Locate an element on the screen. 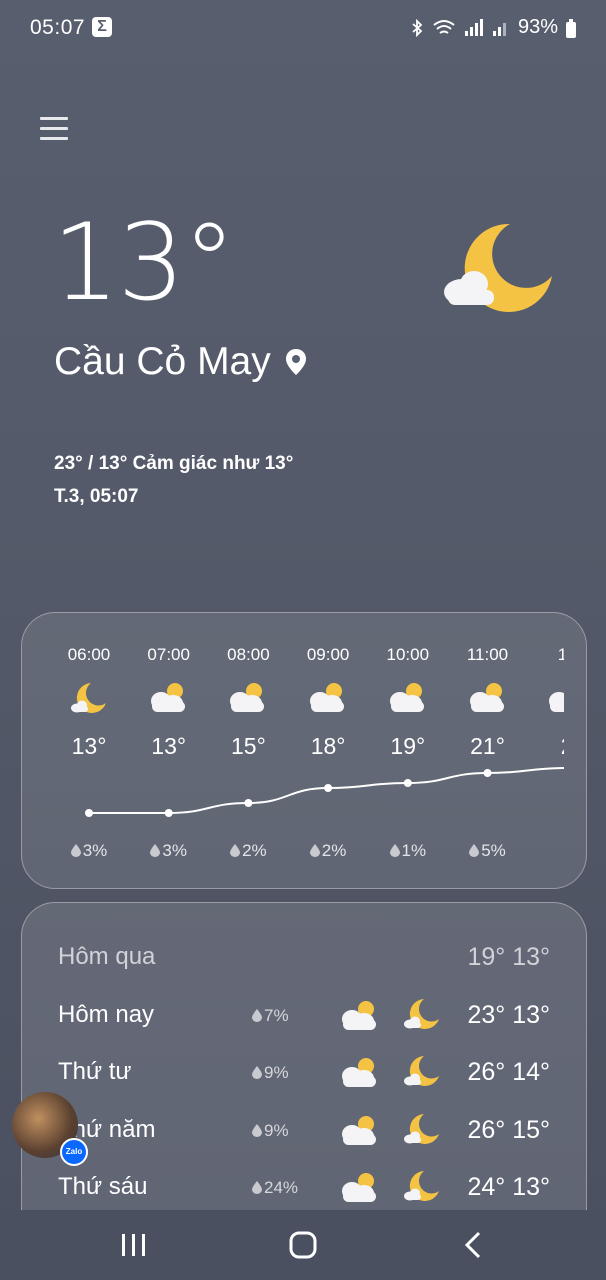  hour-rain: 1% is located at coordinates (408, 851).